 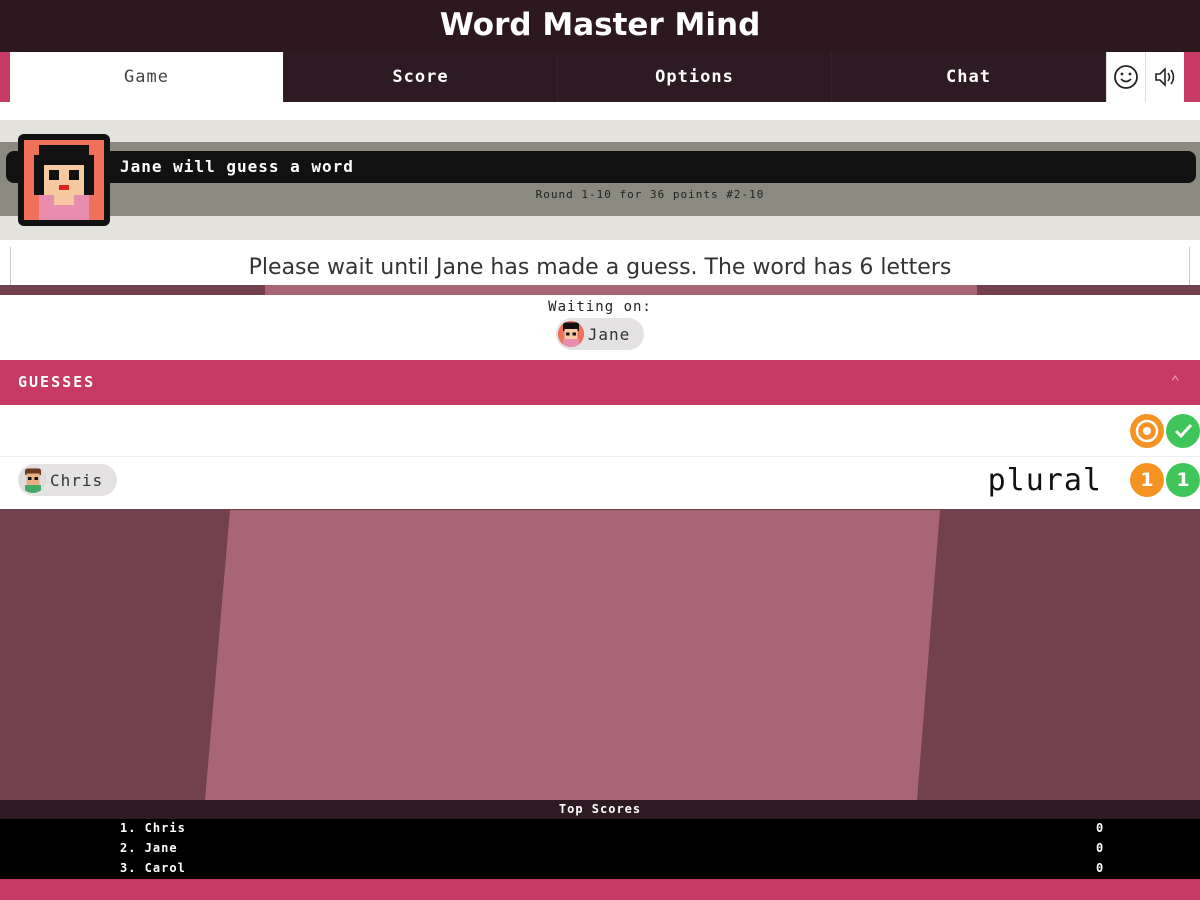 What do you see at coordinates (421, 77) in the screenshot?
I see `tab-score: Score` at bounding box center [421, 77].